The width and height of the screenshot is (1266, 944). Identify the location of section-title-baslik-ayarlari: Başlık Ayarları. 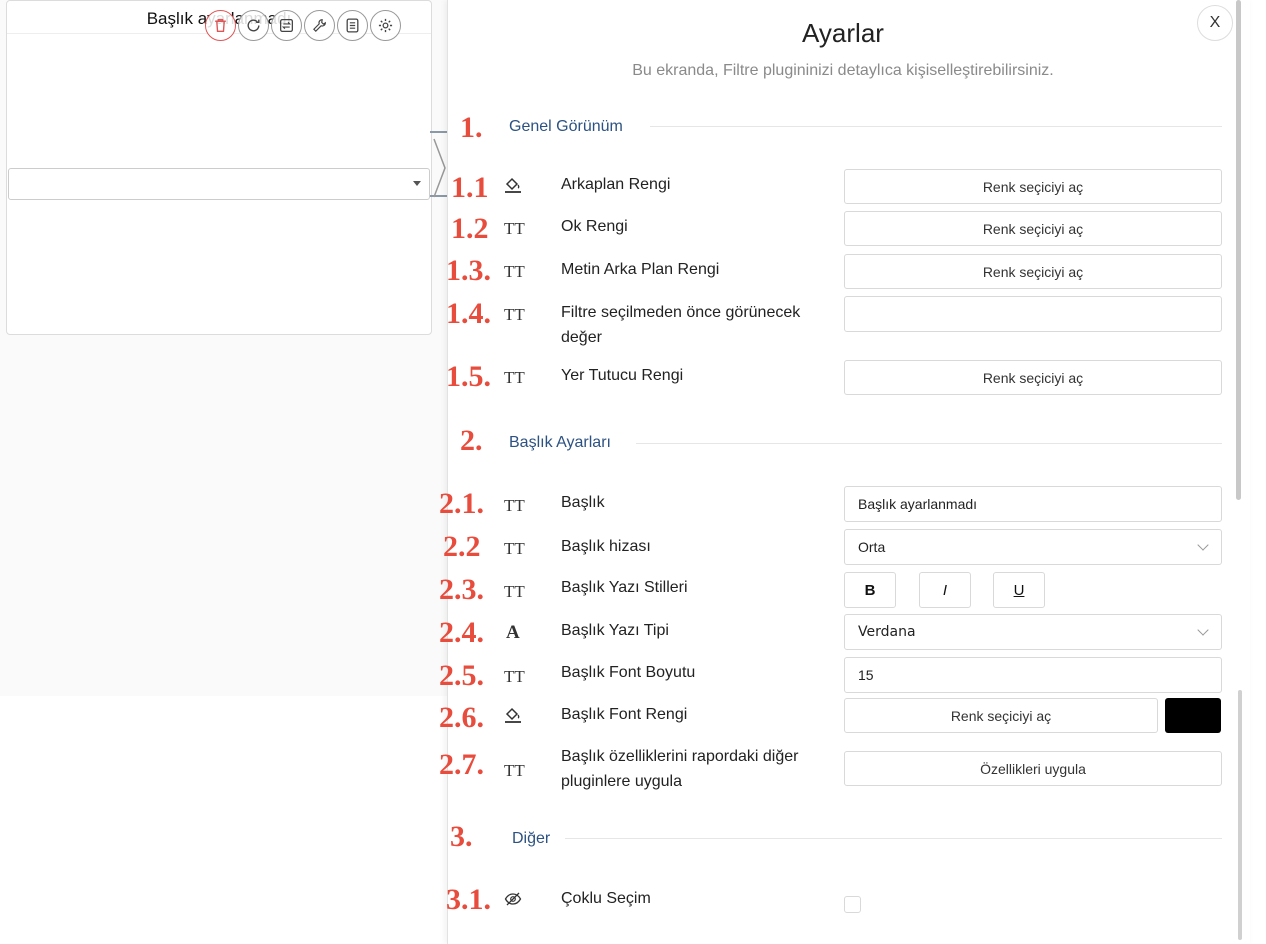
(560, 442).